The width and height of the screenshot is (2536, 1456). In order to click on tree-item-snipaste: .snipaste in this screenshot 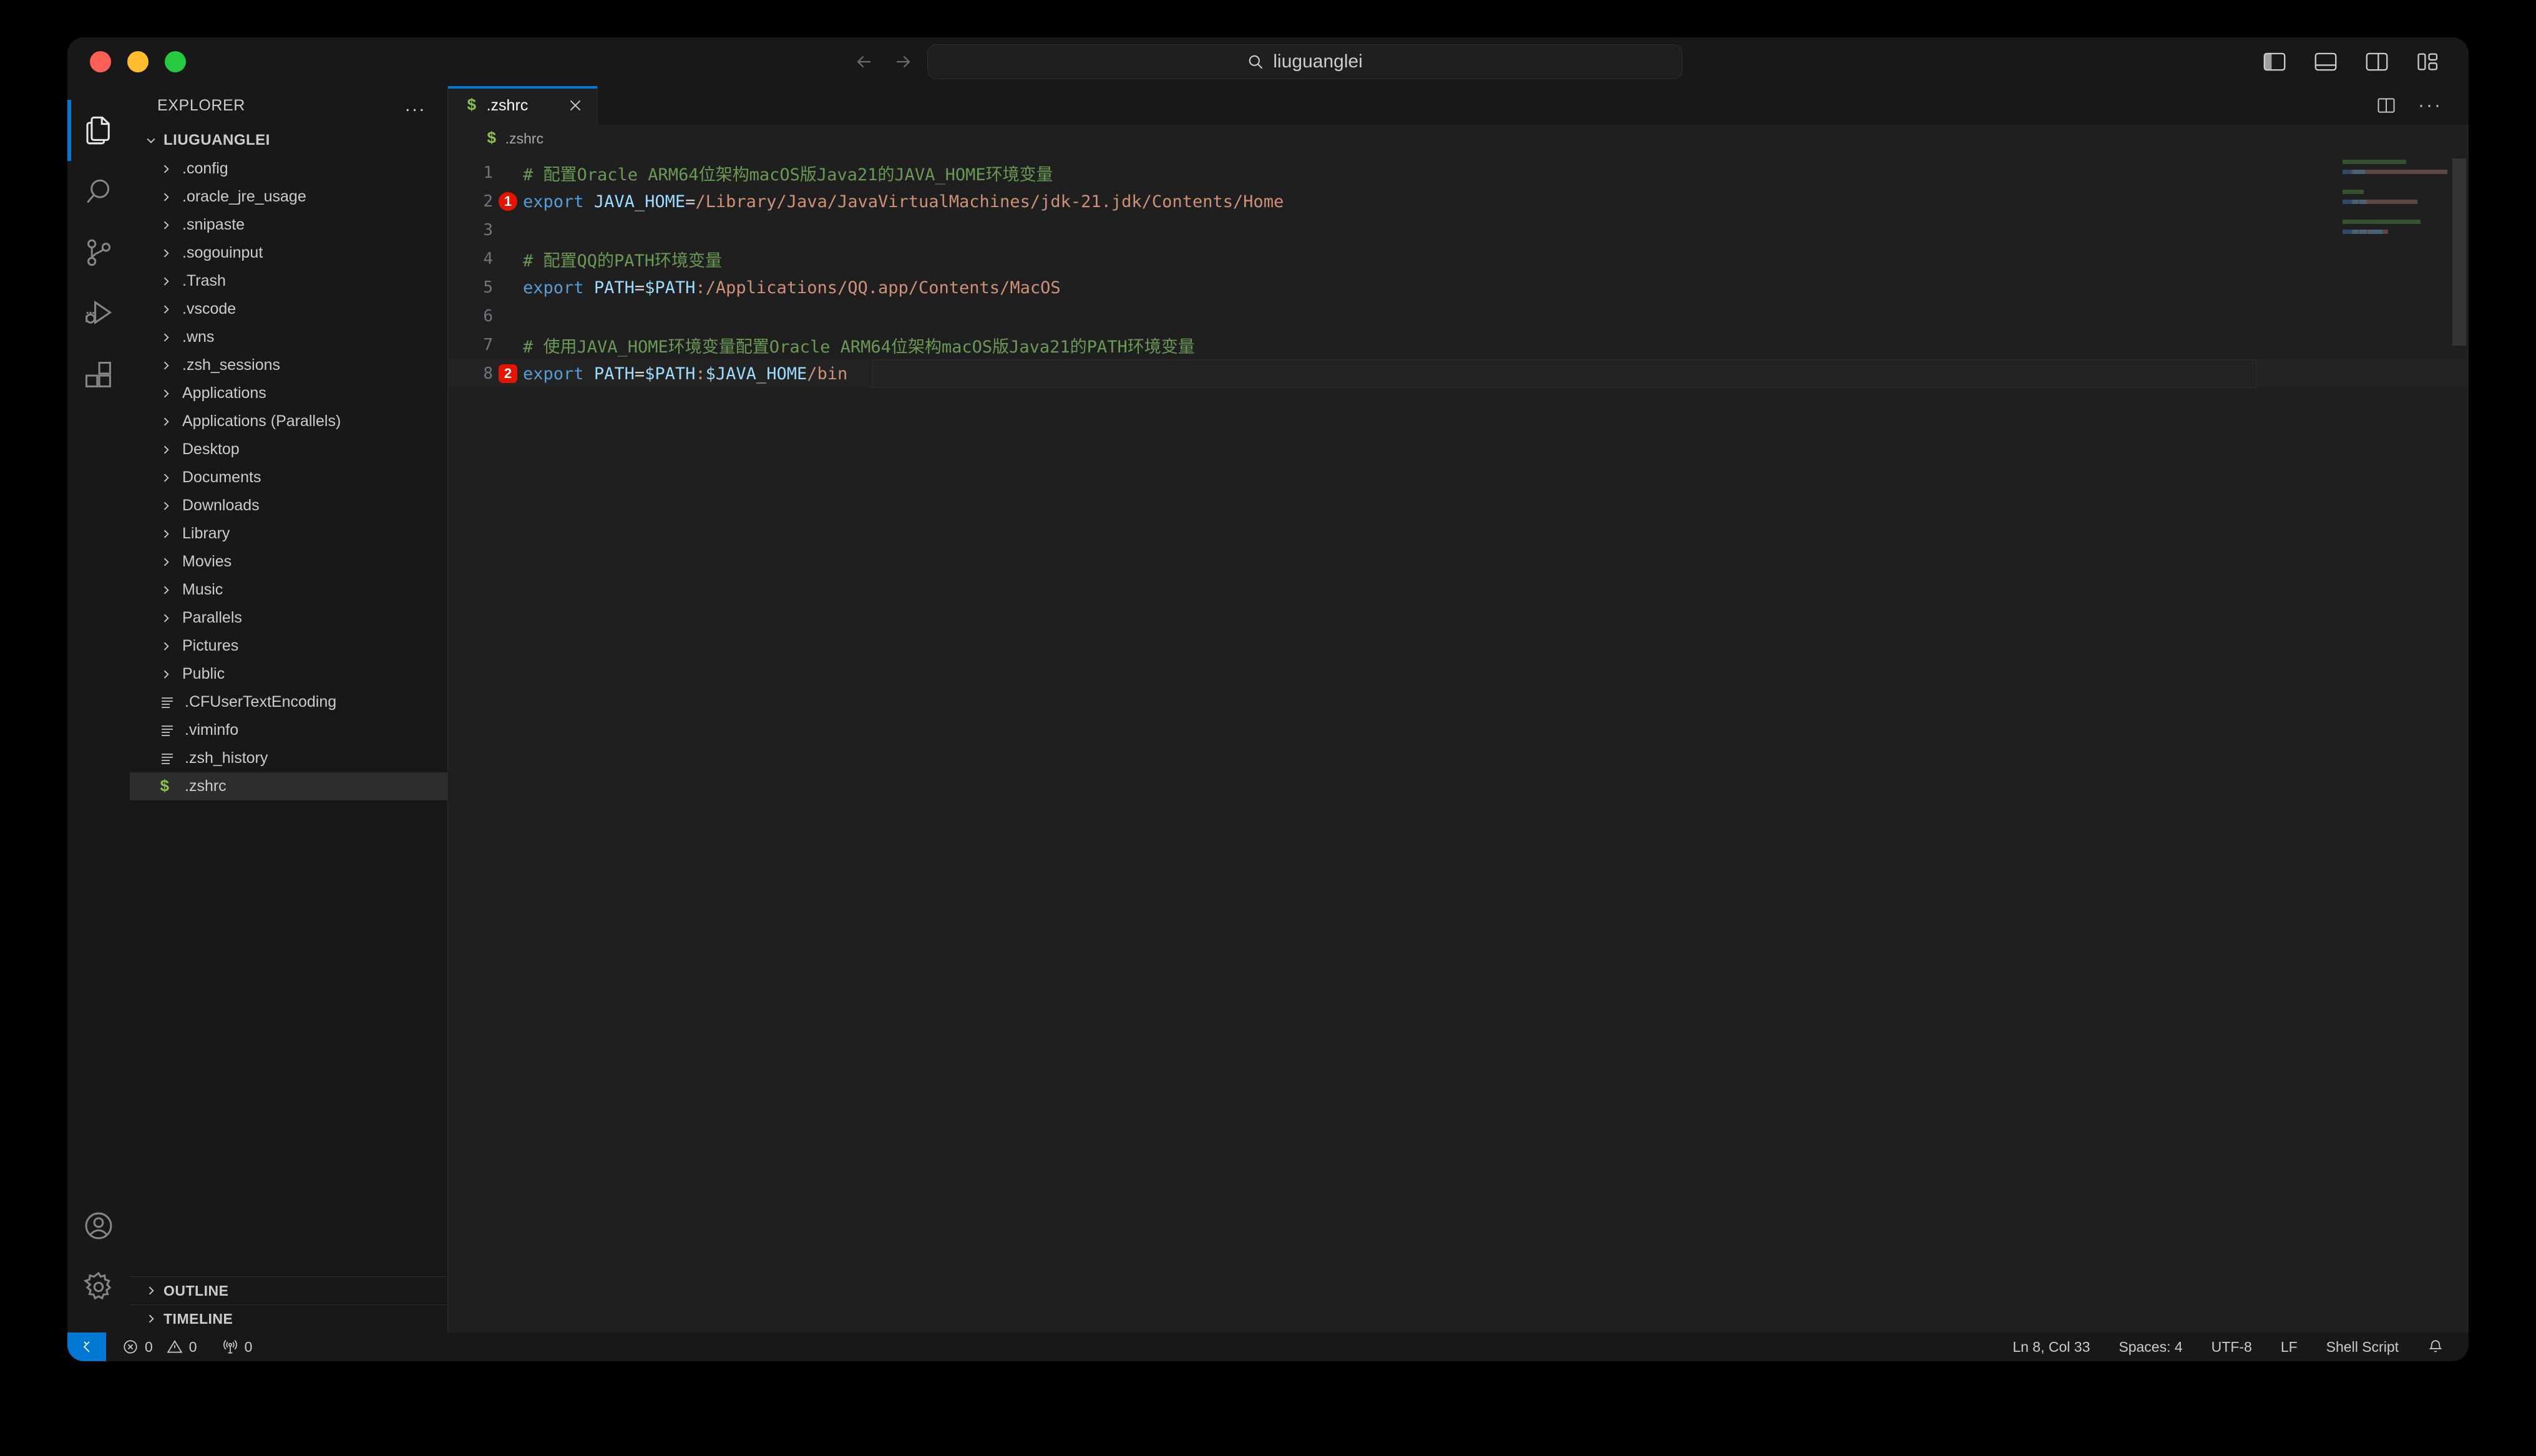, I will do `click(288, 225)`.